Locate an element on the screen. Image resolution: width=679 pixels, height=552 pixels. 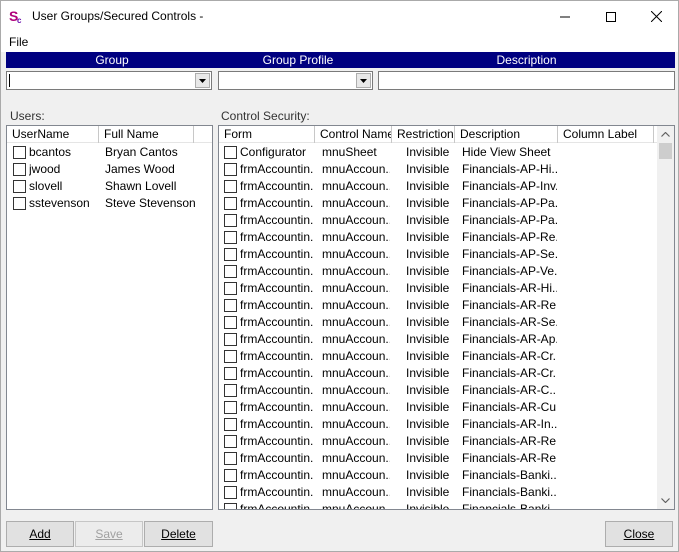
column-header-username: UserName is located at coordinates (53, 134).